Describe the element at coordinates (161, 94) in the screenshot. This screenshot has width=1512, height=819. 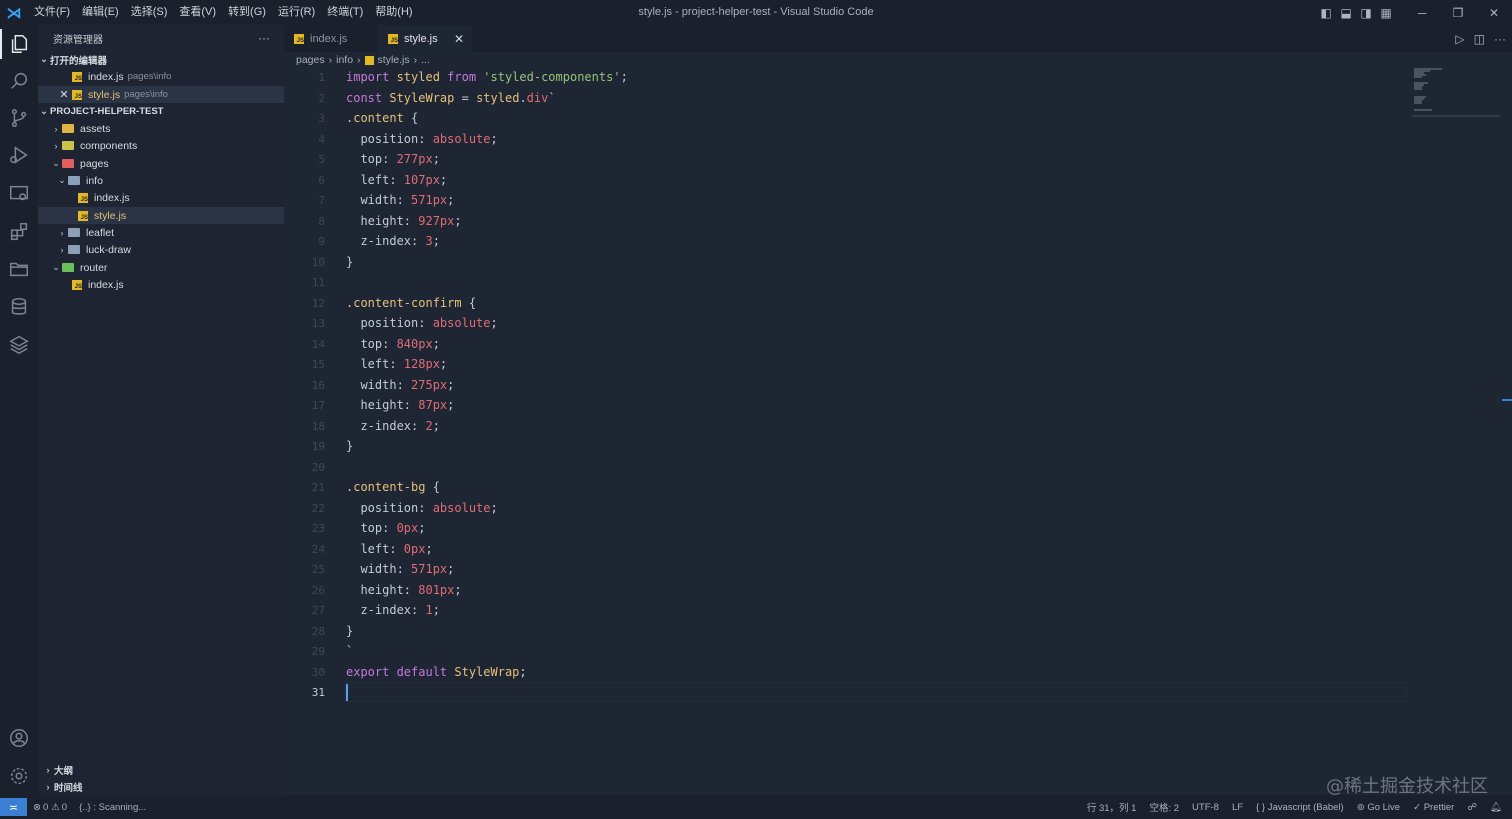
I see `open-editor-item-active: ✕ JS style.js pages\info` at that location.